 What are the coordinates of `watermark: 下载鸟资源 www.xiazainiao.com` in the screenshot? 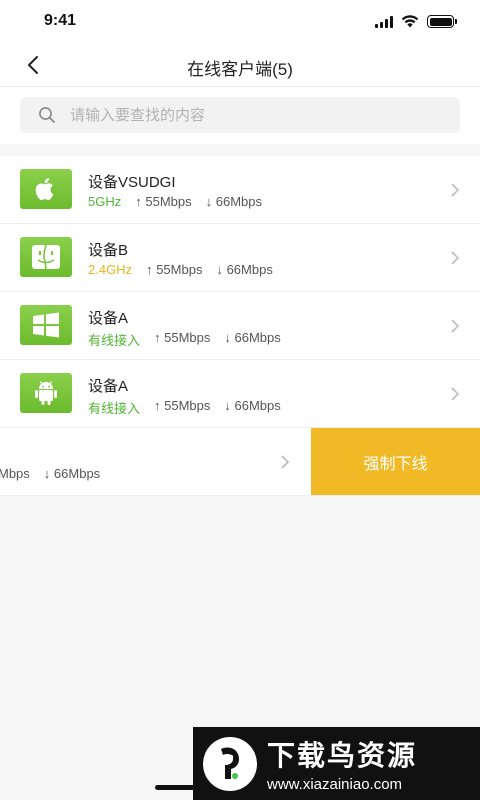 It's located at (336, 763).